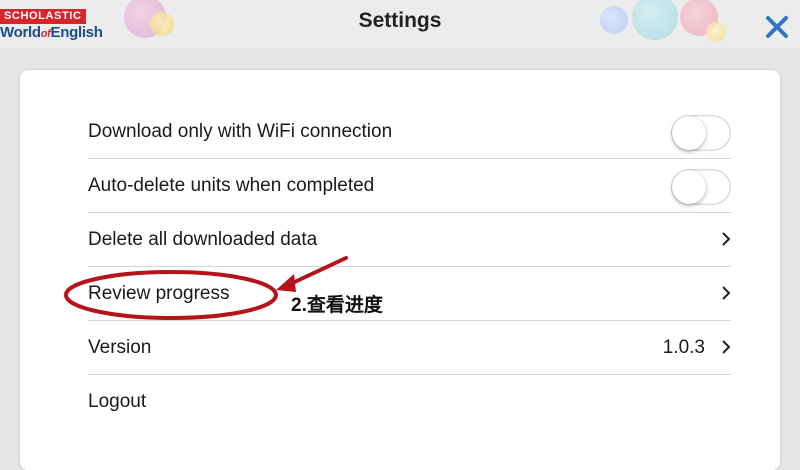  I want to click on annotation-label: 2.查看进度, so click(337, 305).